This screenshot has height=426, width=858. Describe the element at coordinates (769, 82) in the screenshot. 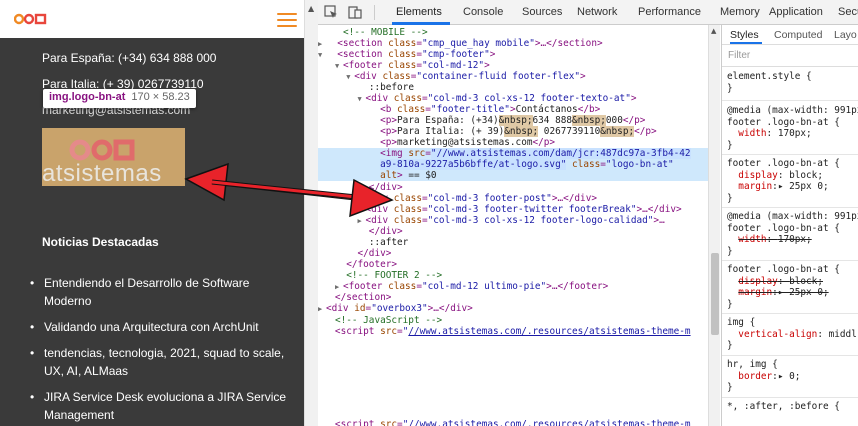

I see `rule-element-style: element.style { }` at that location.